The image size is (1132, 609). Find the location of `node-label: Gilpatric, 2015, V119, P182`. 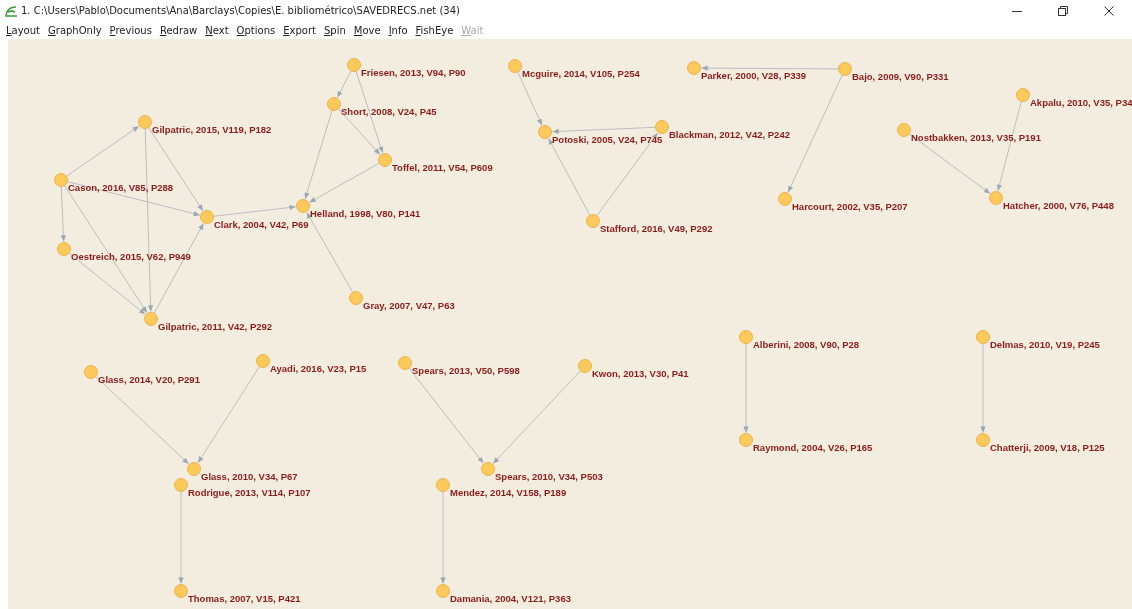

node-label: Gilpatric, 2015, V119, P182 is located at coordinates (212, 129).